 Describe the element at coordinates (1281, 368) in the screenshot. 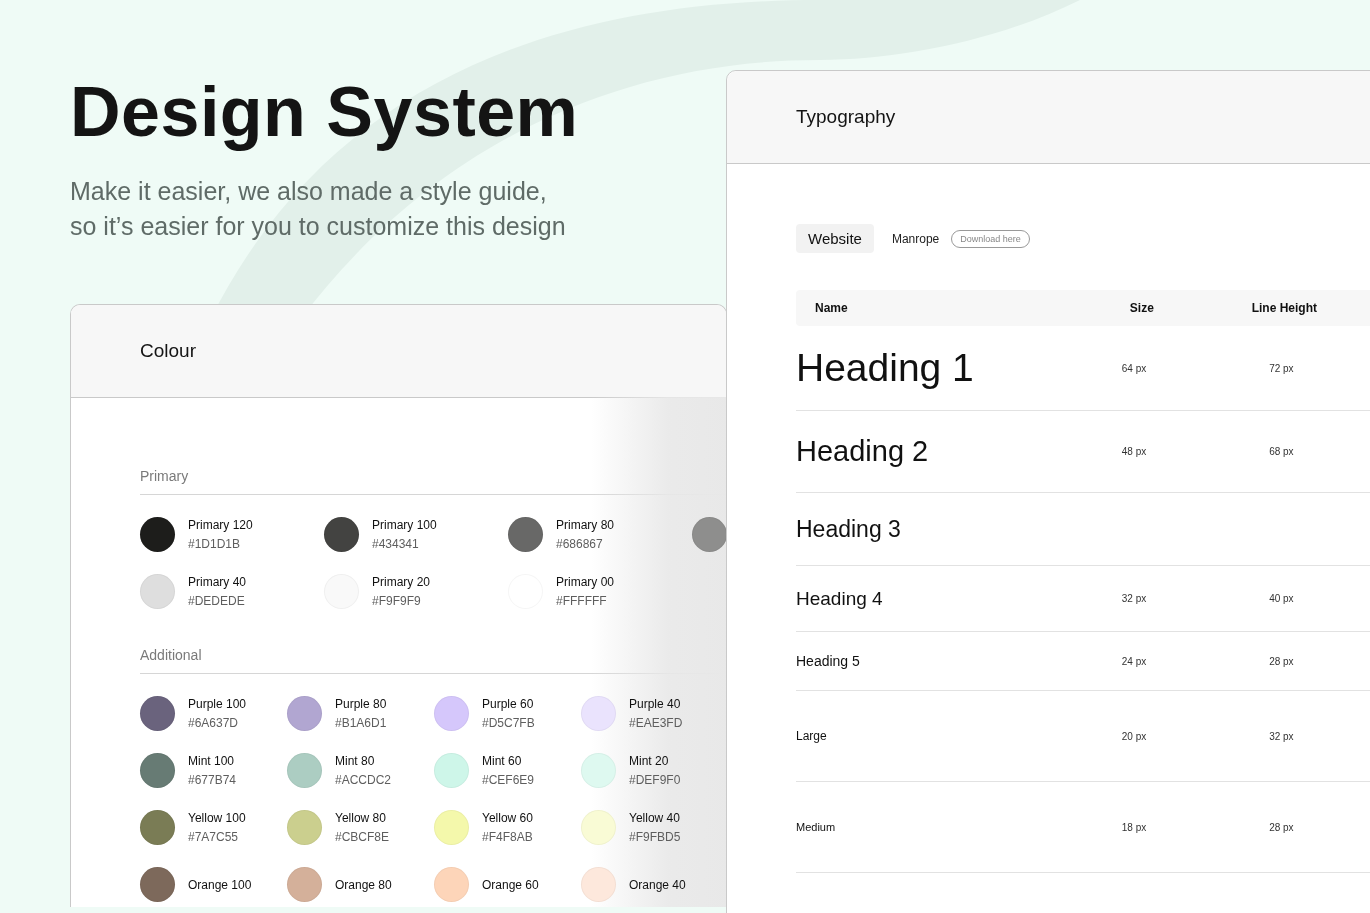

I see `table-cell-text: 72 px` at that location.